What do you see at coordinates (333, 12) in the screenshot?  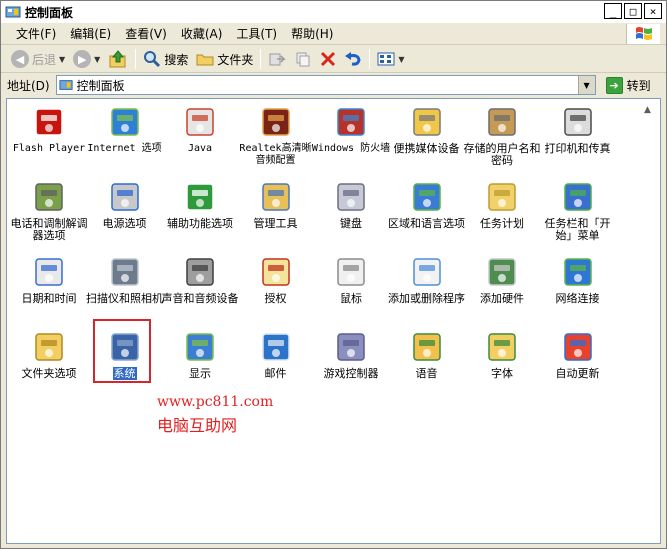 I see `title-bar: 控制面板 _ □ ×` at bounding box center [333, 12].